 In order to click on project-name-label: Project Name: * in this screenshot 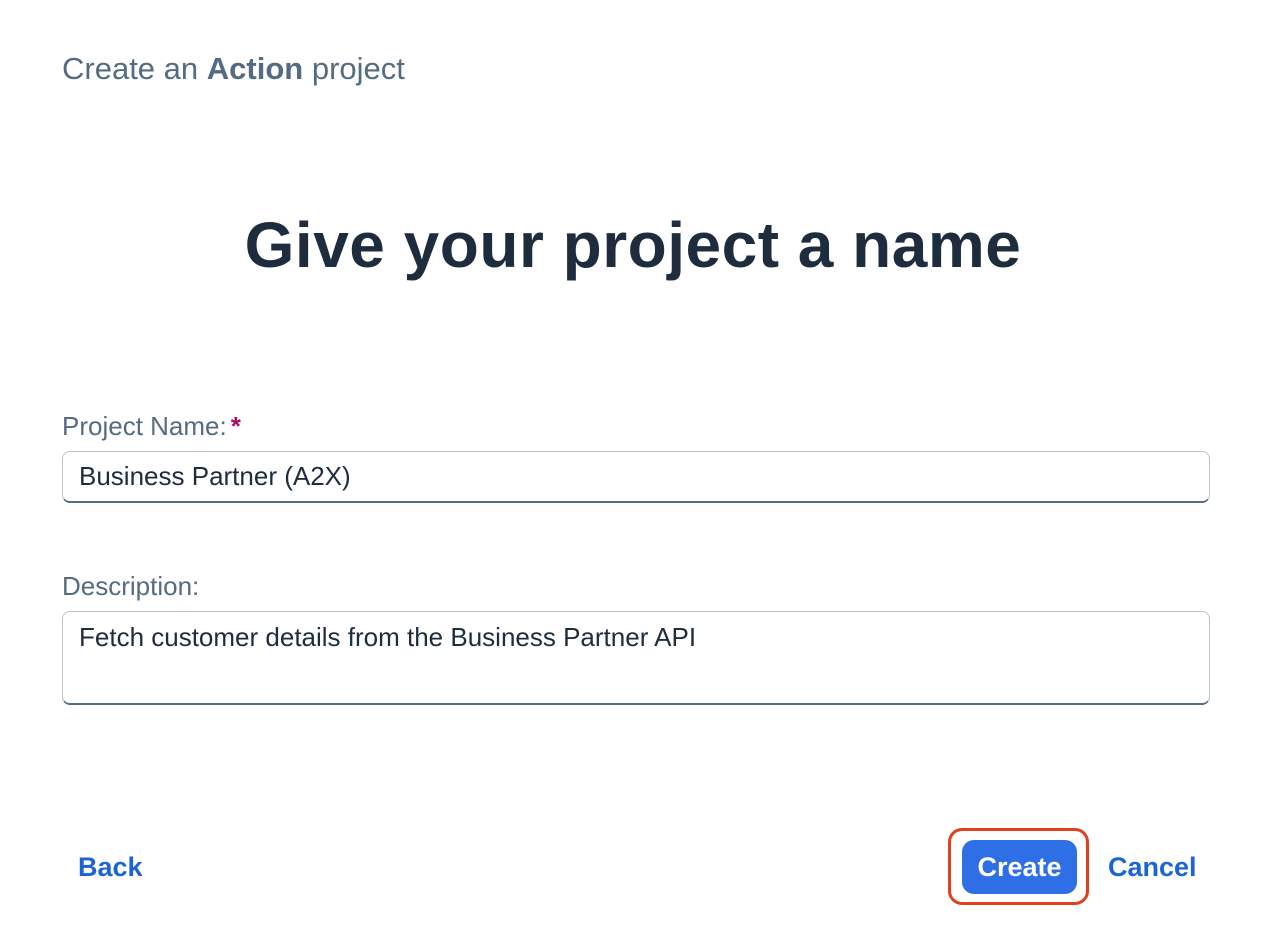, I will do `click(151, 426)`.